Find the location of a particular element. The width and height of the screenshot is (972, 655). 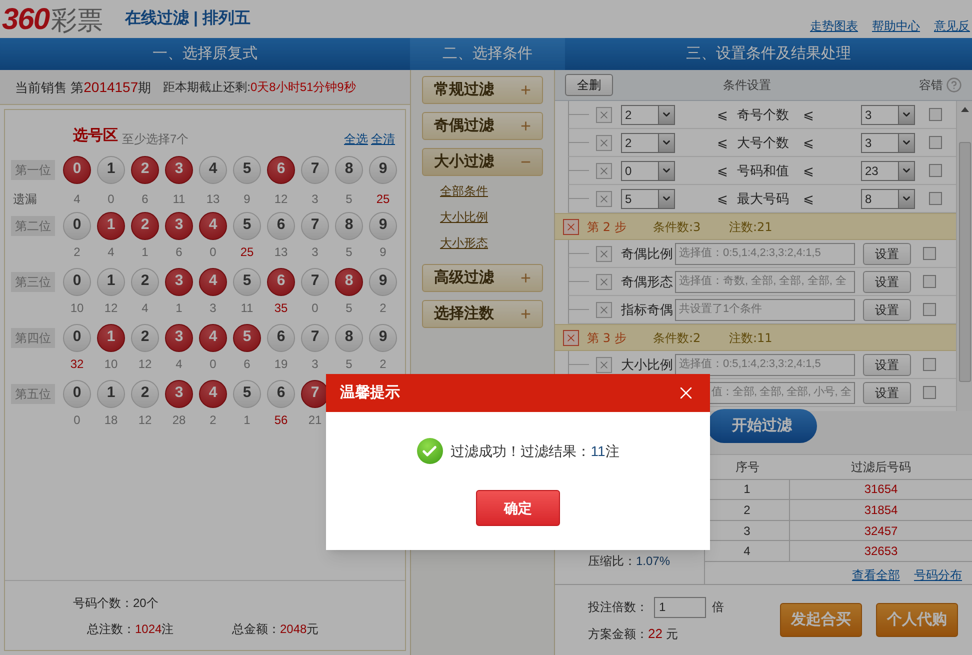

condition-value-field: 选择值：0:5,1:4,2:3,3:2,4:1,5 is located at coordinates (765, 253).